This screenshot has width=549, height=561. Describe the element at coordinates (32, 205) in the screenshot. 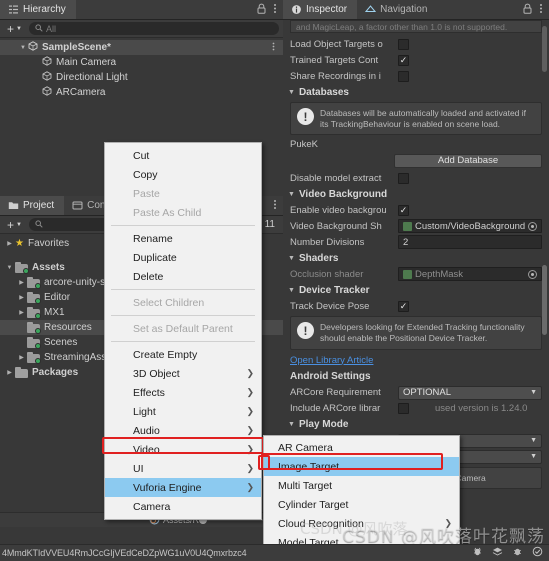

I see `tab-project: Project` at that location.